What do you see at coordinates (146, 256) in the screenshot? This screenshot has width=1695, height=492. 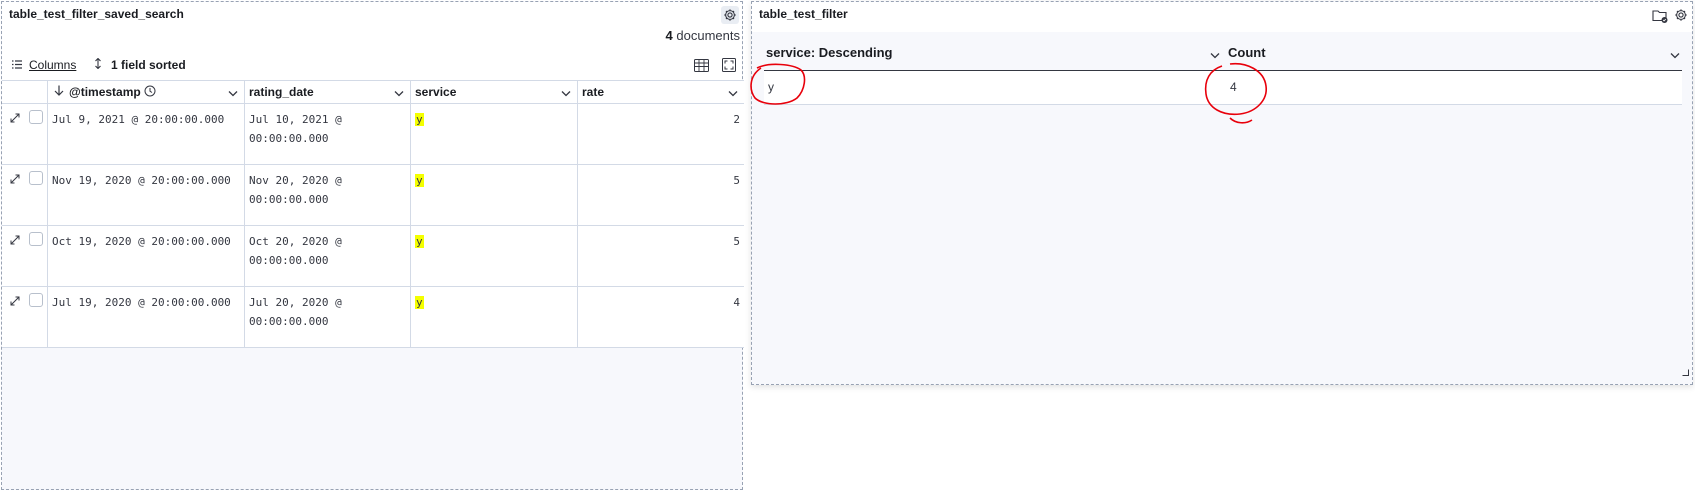 I see `cell-timestamp: Oct 19, 2020 @ 20:00:00.000` at bounding box center [146, 256].